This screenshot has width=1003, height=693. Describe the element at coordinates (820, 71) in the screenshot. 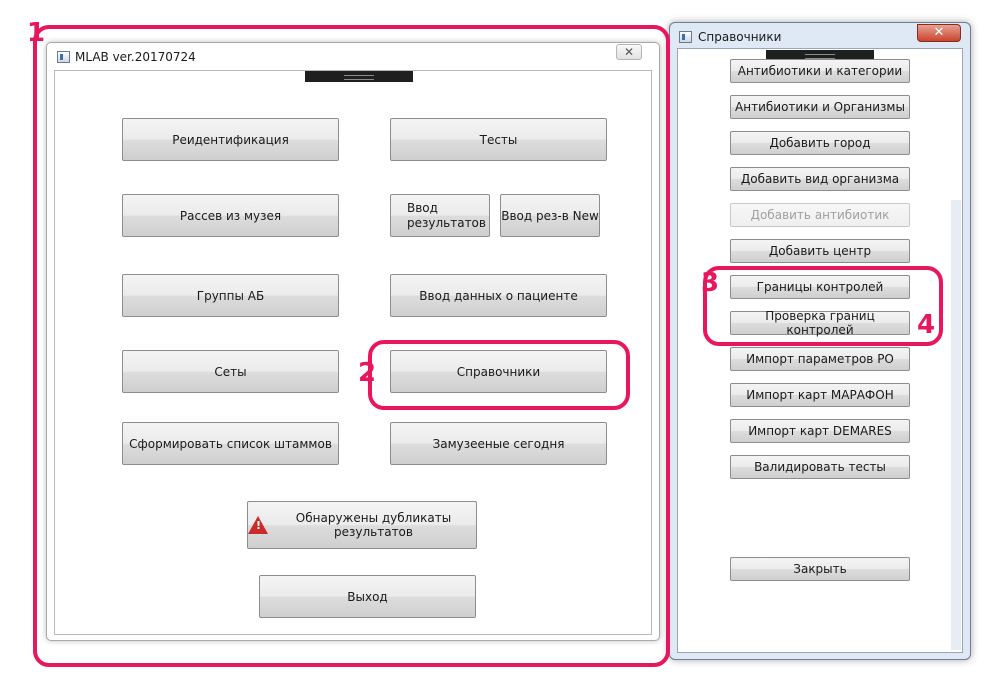

I see `ref-button-ab-categories: Антибиотики и категории` at that location.